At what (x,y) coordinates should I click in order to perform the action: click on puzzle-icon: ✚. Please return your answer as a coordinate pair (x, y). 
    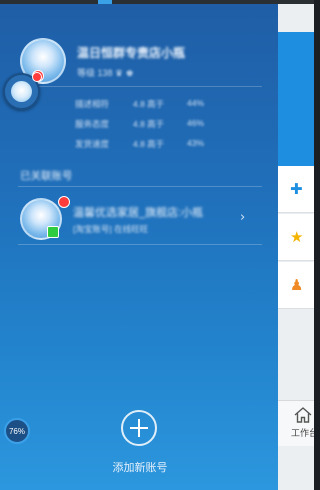
    Looking at the image, I should click on (296, 189).